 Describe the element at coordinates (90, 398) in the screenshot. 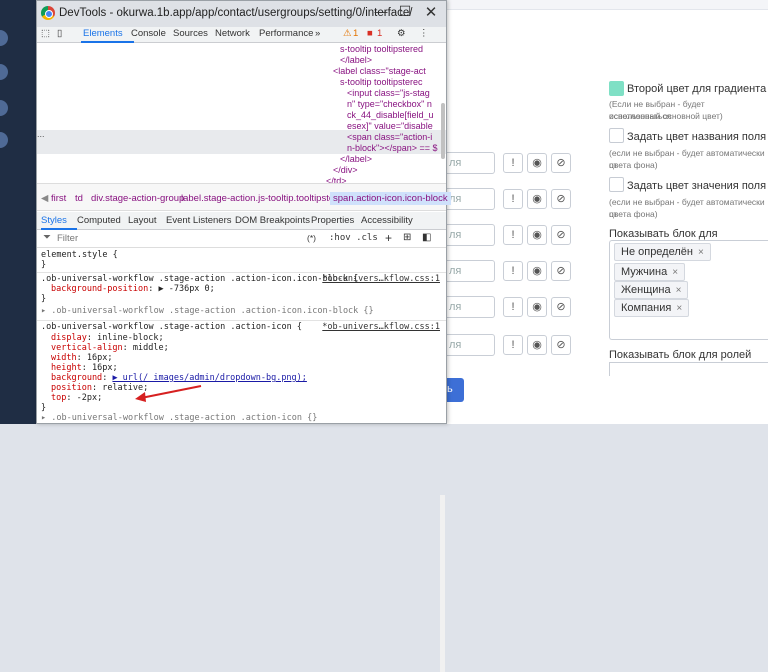

I see `css-value: -2px;` at that location.